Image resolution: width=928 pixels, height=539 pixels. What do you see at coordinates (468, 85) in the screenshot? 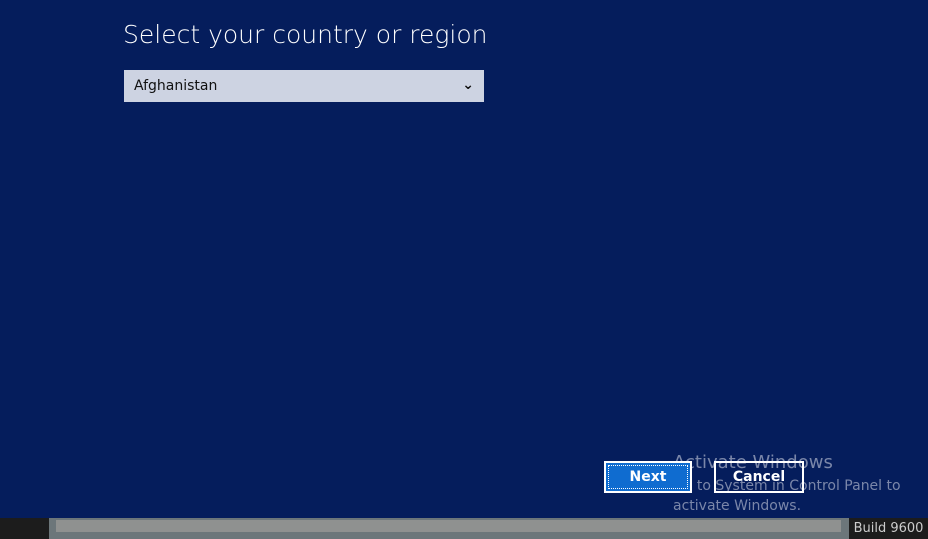
I see `chevron-down-icon: ⌄` at bounding box center [468, 85].